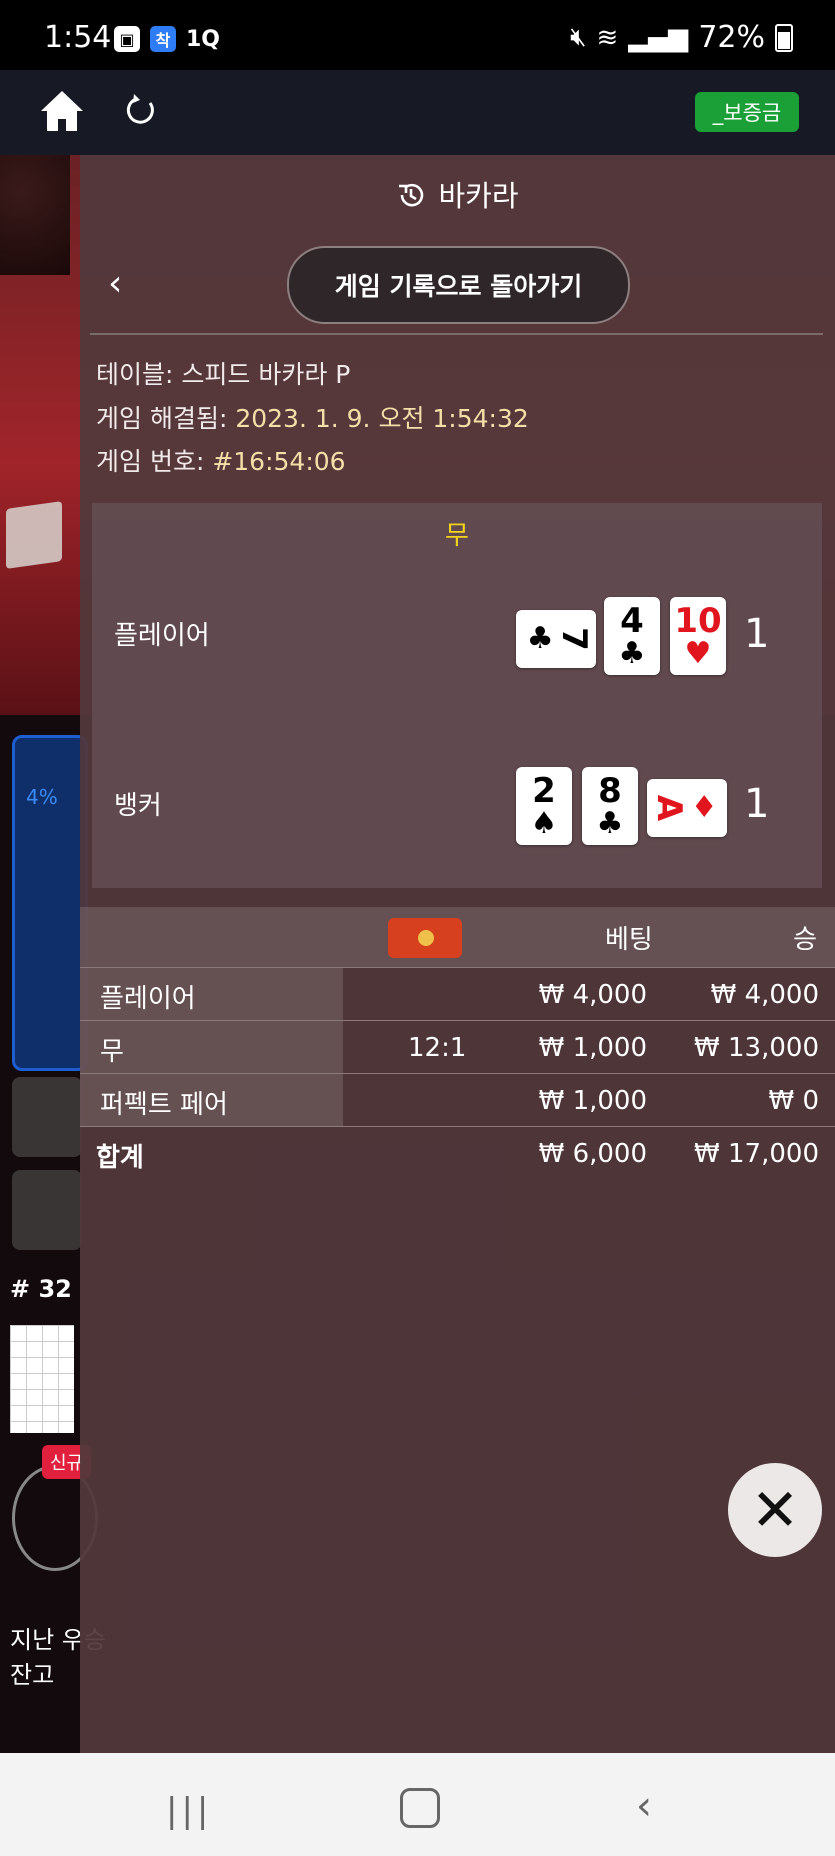 The height and width of the screenshot is (1856, 835). Describe the element at coordinates (756, 1048) in the screenshot. I see `win-amount: ₩ 13,000` at that location.